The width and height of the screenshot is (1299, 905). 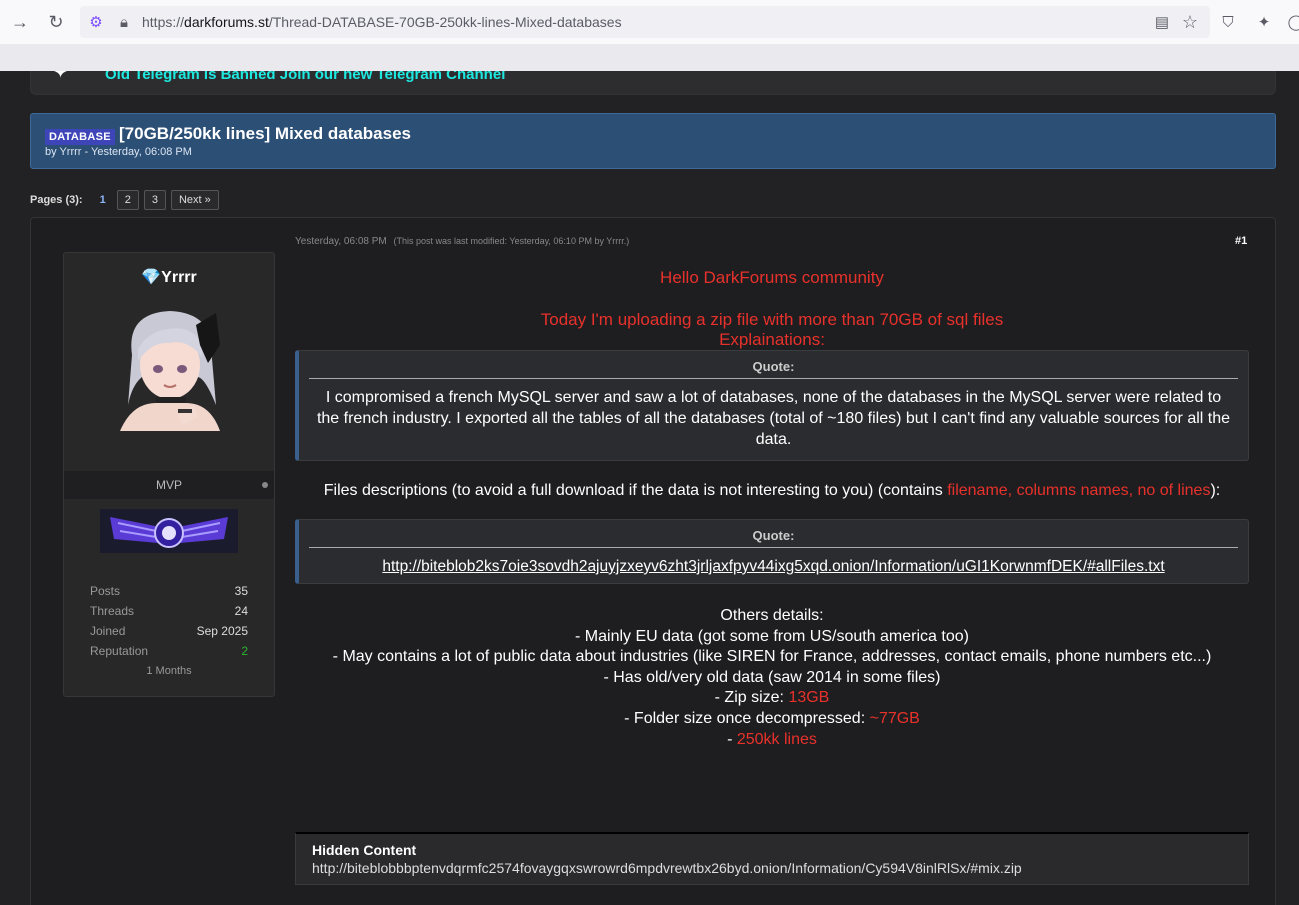 What do you see at coordinates (194, 200) in the screenshot?
I see `next-page-button: Next »` at bounding box center [194, 200].